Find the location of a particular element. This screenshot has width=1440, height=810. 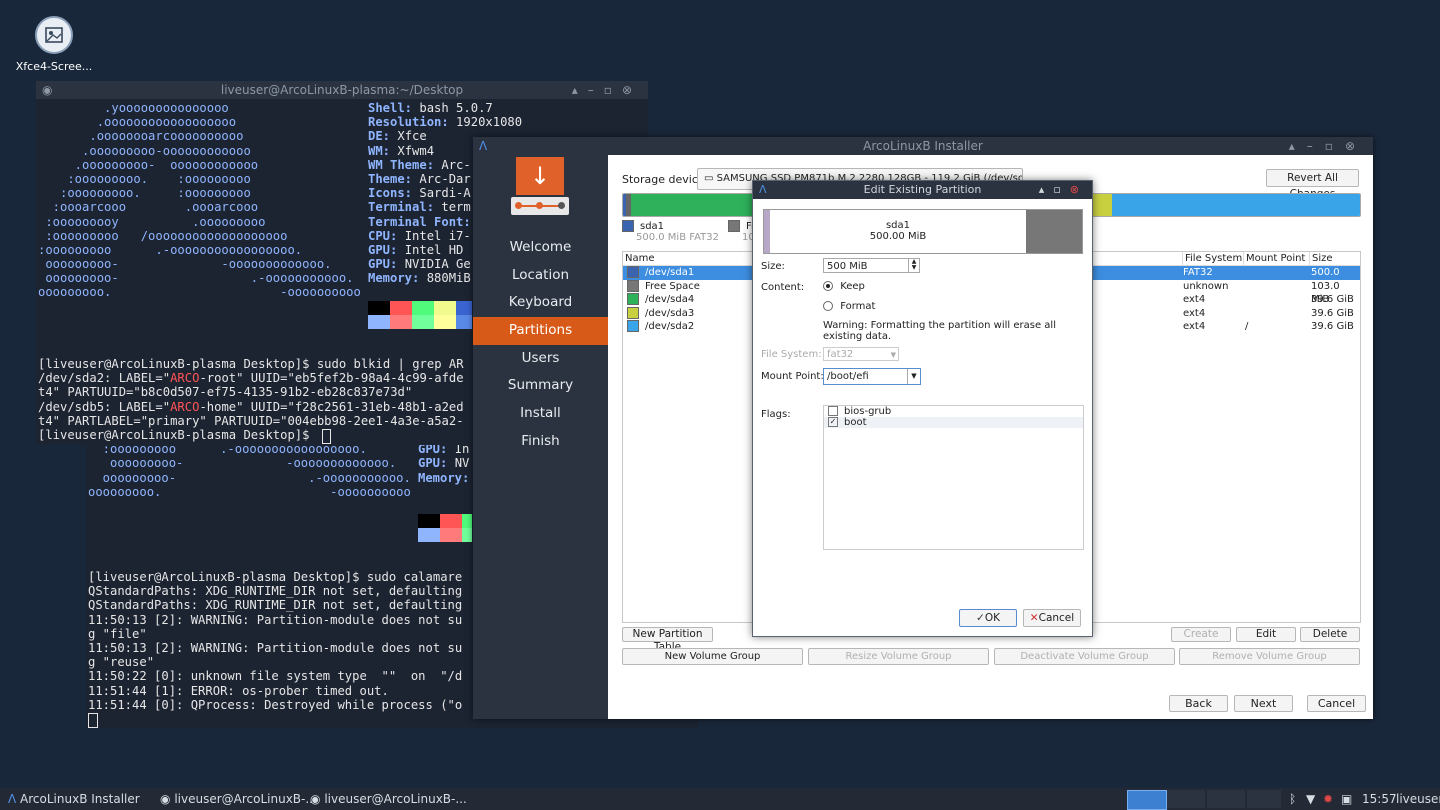

taskbar-item-installer: Λ ArcoLinuxB Installer is located at coordinates (74, 799).